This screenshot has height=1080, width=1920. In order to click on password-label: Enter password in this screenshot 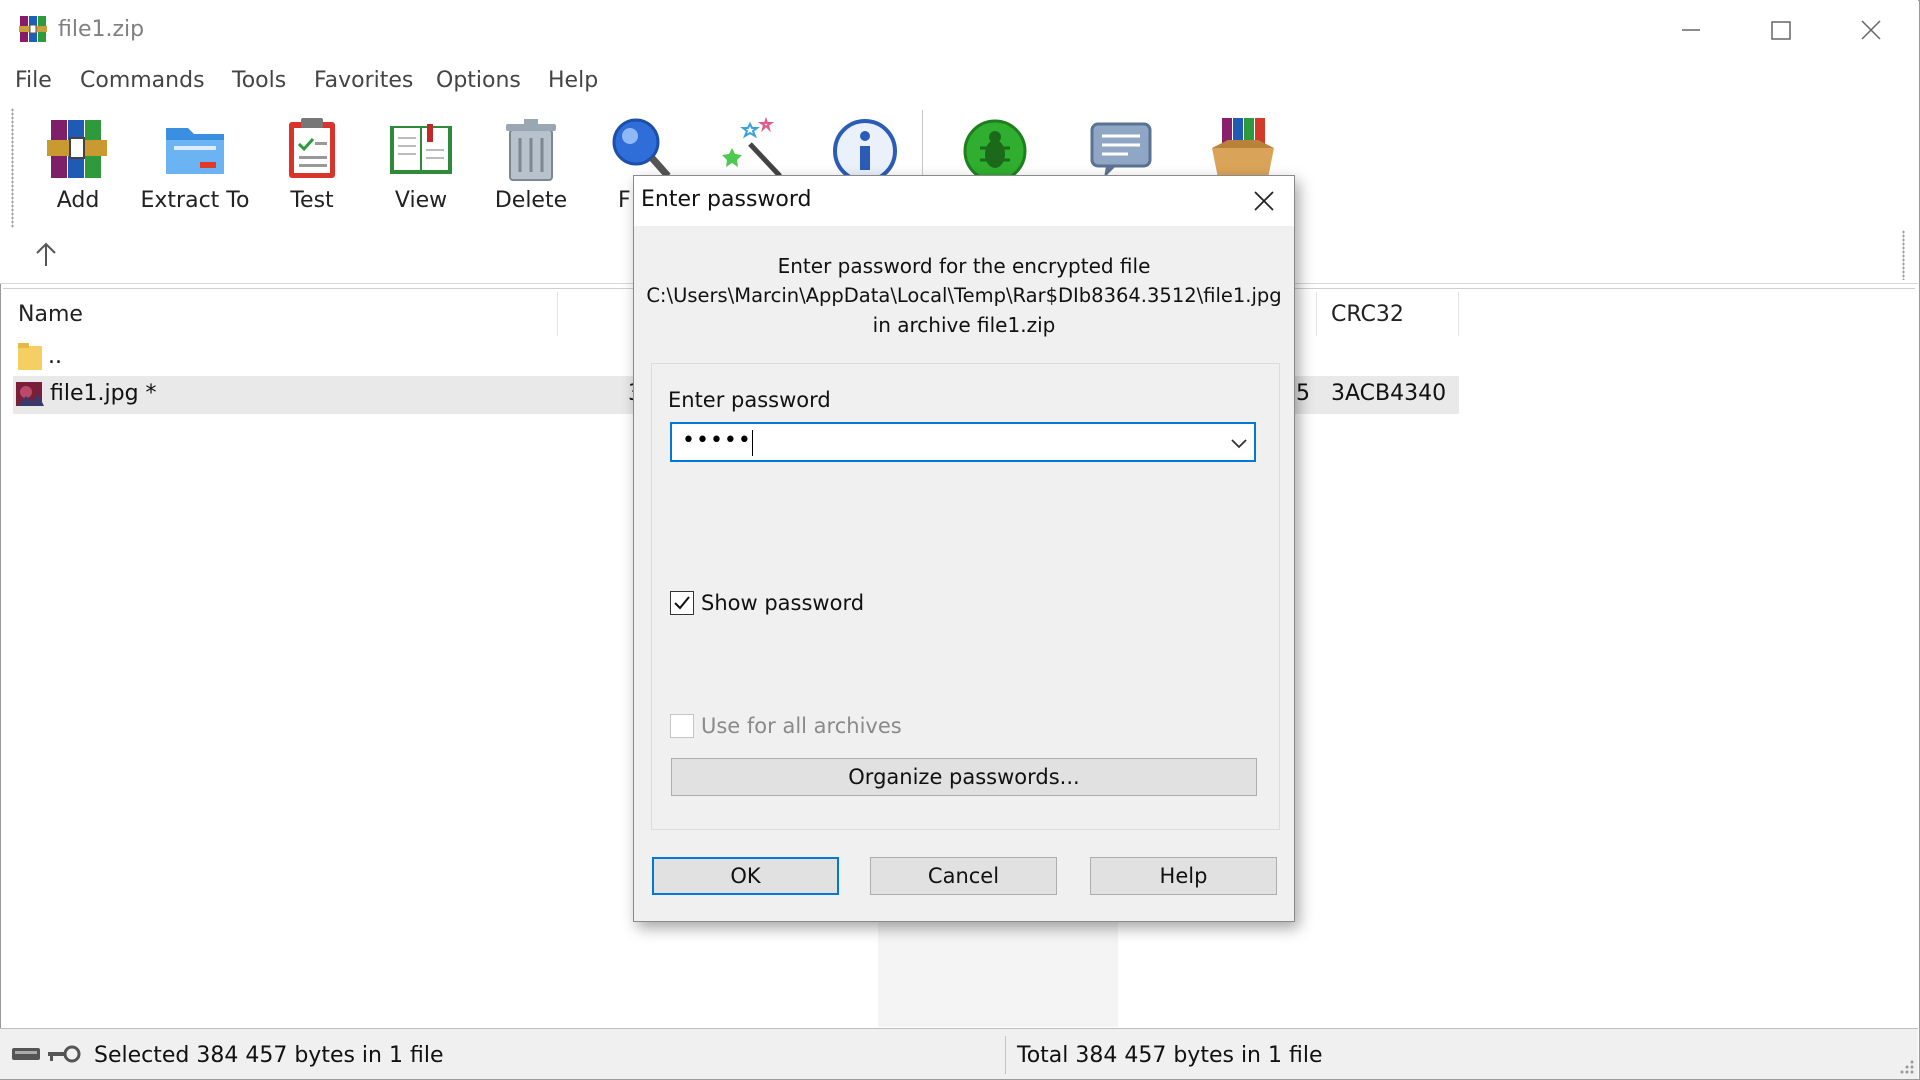, I will do `click(749, 400)`.